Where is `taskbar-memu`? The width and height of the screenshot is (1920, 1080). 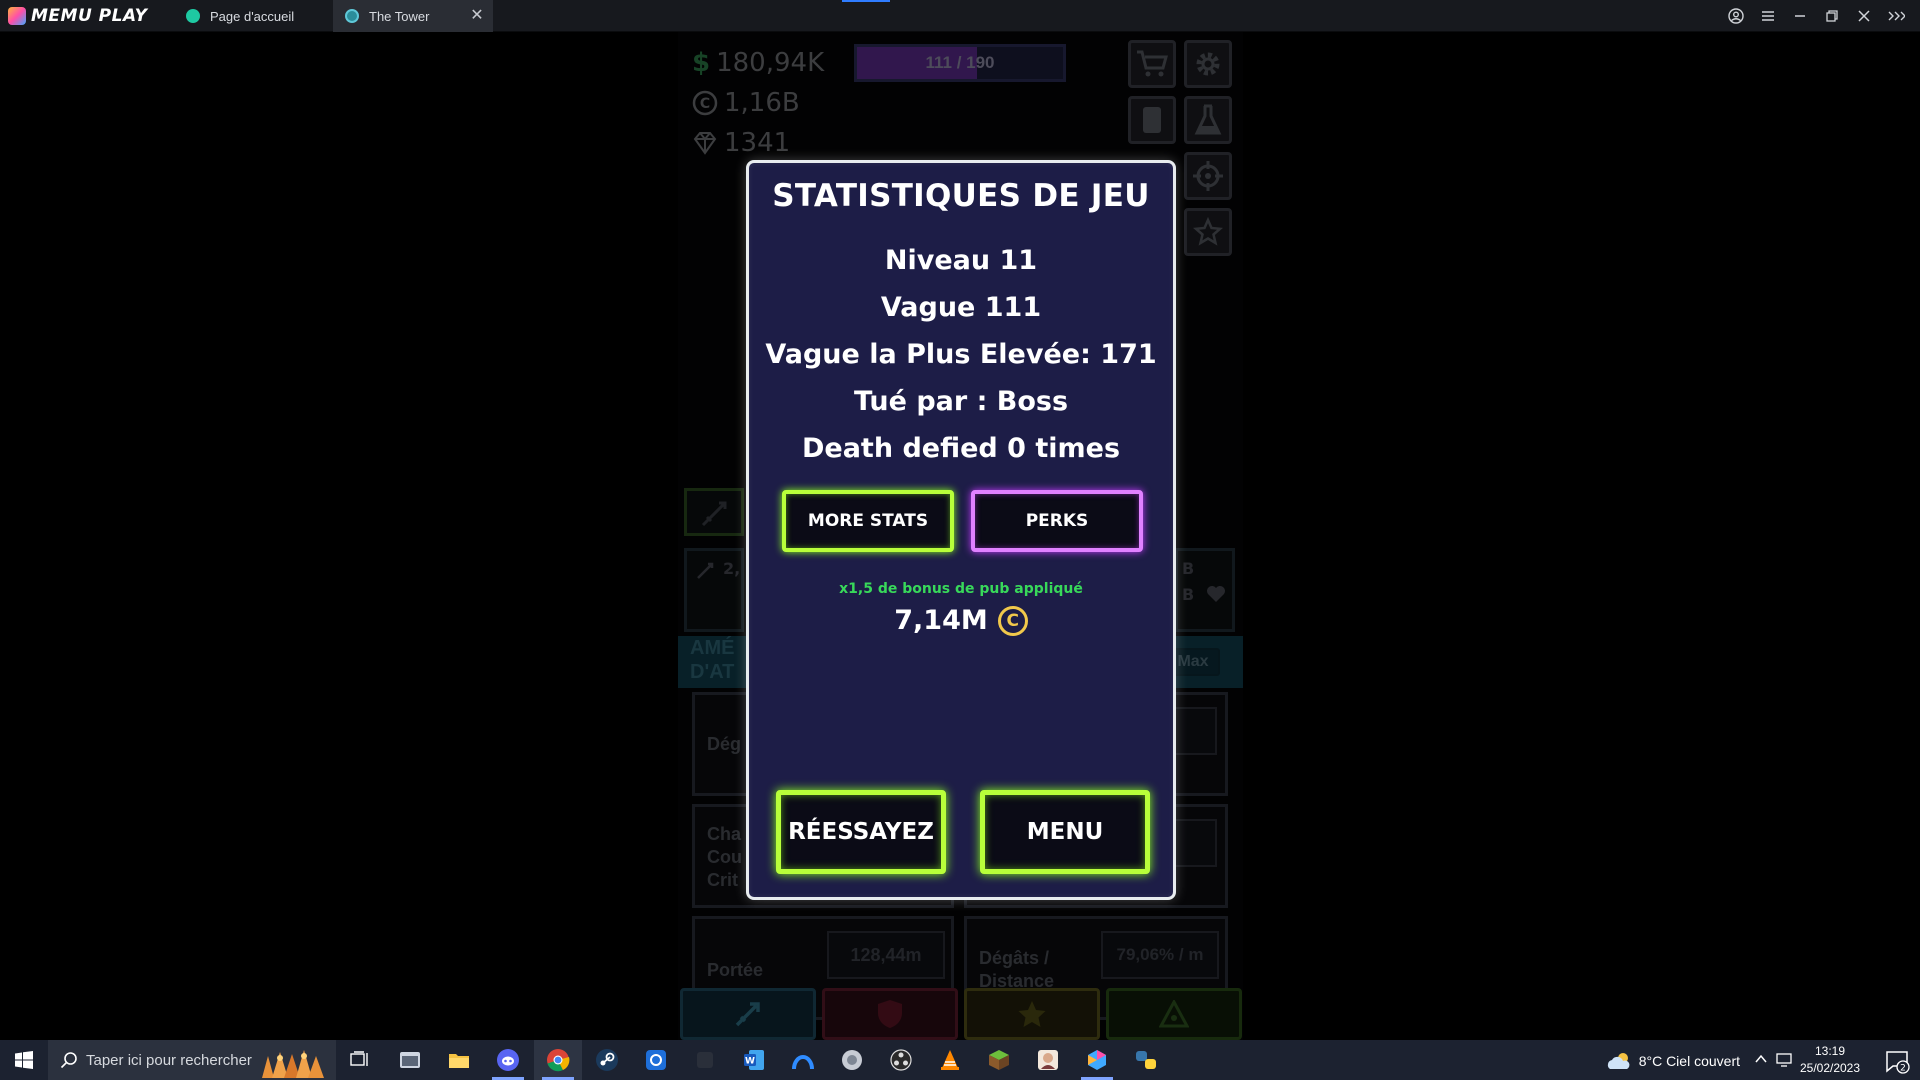
taskbar-memu is located at coordinates (1097, 1060).